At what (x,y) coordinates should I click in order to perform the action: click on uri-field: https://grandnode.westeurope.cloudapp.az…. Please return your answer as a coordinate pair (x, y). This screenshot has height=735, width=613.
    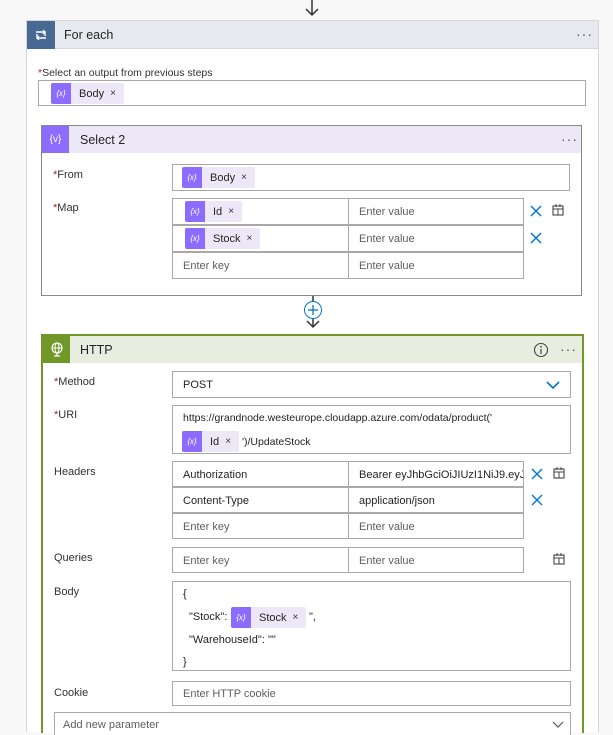
    Looking at the image, I should click on (371, 429).